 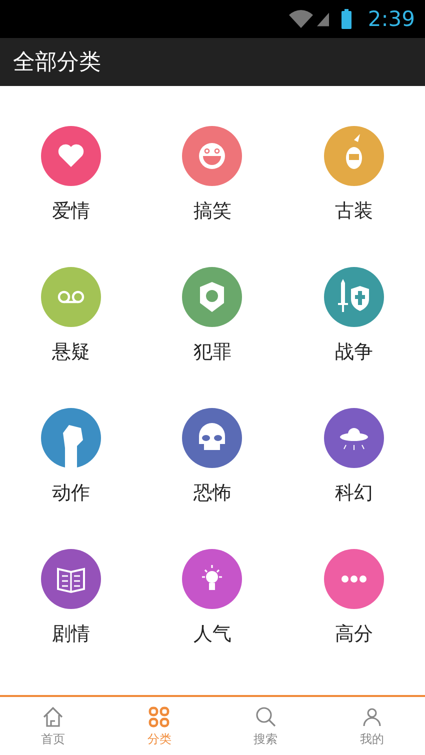 I want to click on category-item: 人气, so click(x=212, y=598).